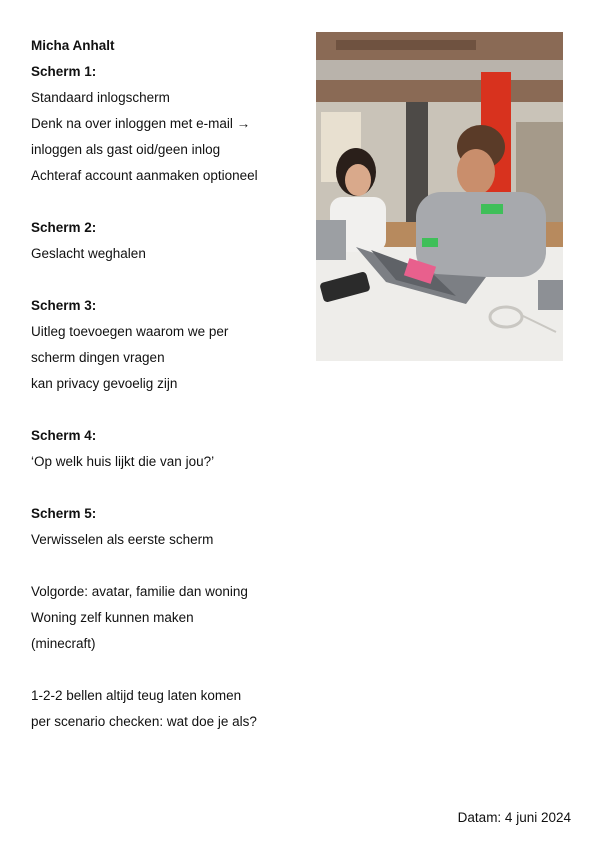  What do you see at coordinates (514, 817) in the screenshot?
I see `date-label: Datam: 4 juni 2024` at bounding box center [514, 817].